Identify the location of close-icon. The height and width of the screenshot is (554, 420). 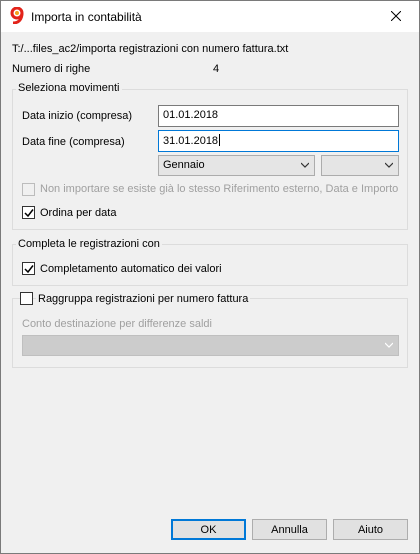
(396, 16).